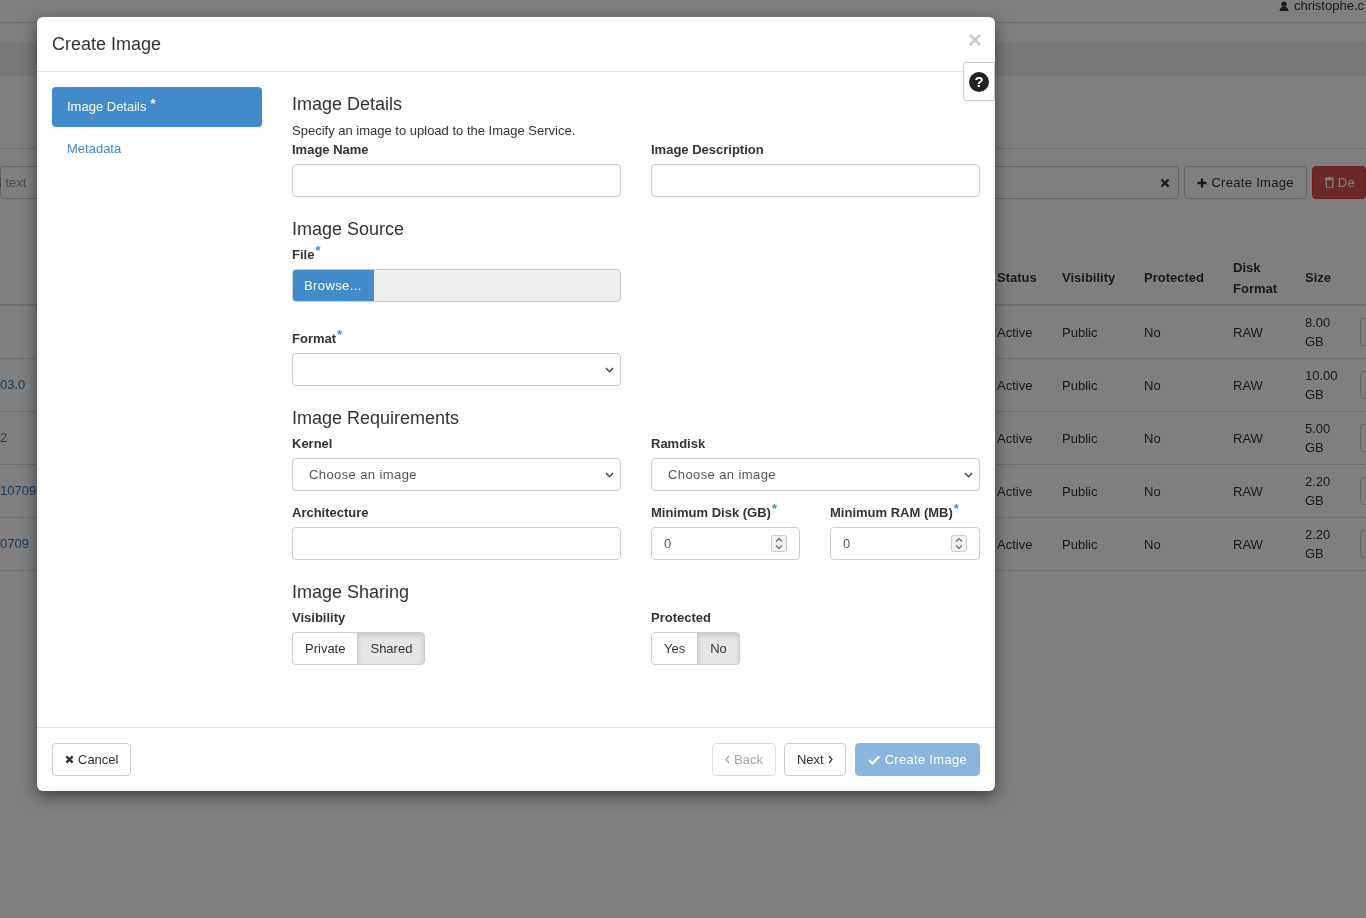 Image resolution: width=1366 pixels, height=918 pixels. I want to click on image-name-link: 10709, so click(18, 491).